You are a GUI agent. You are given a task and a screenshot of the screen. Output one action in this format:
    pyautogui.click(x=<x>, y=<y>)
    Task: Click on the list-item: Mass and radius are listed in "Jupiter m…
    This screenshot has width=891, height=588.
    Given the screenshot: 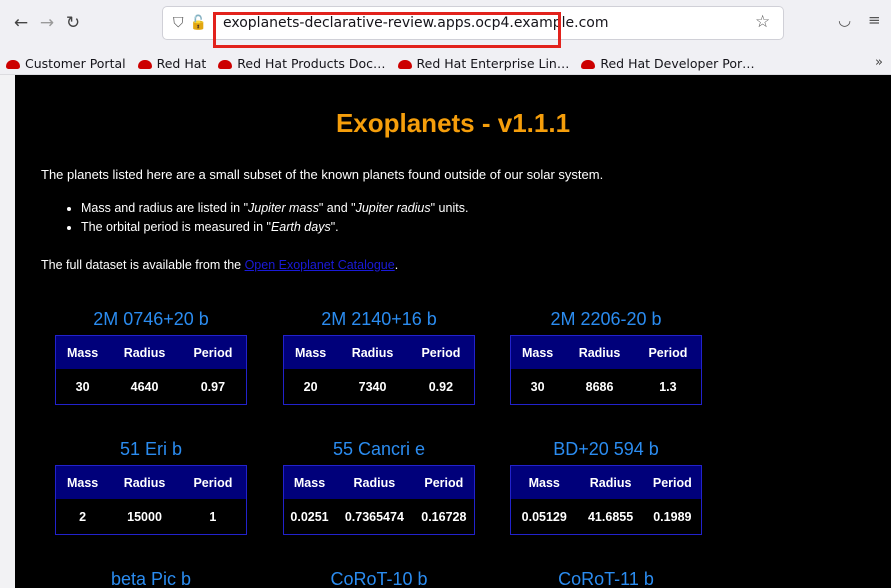 What is the action you would take?
    pyautogui.click(x=274, y=208)
    